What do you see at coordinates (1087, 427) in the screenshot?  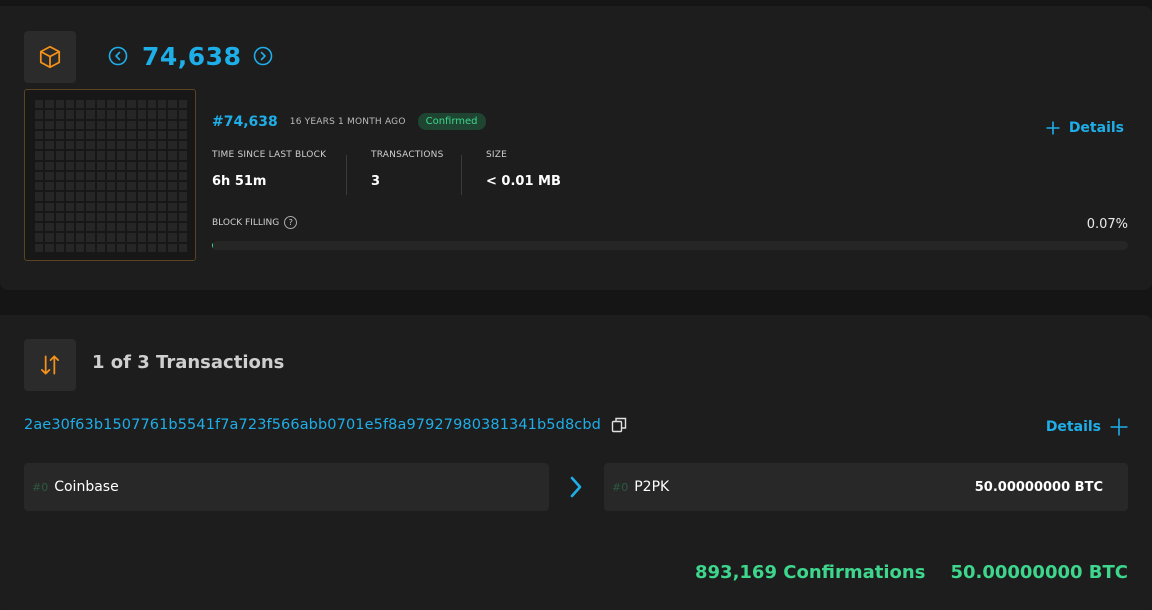 I see `transaction-details-link: Details` at bounding box center [1087, 427].